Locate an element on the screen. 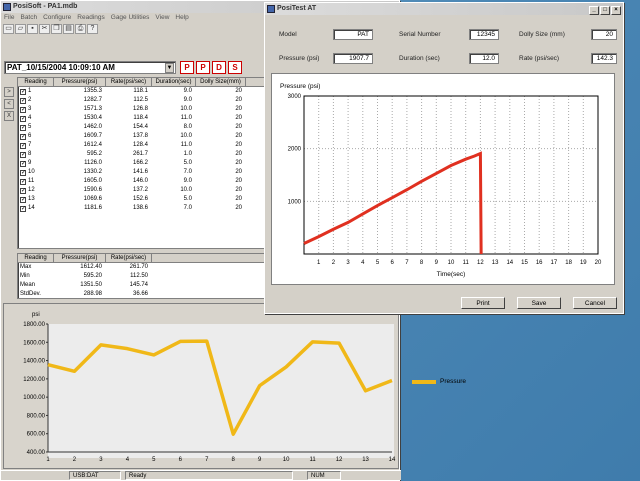 This screenshot has width=640, height=481. reading-cell: ✓ 1 is located at coordinates (36, 91).